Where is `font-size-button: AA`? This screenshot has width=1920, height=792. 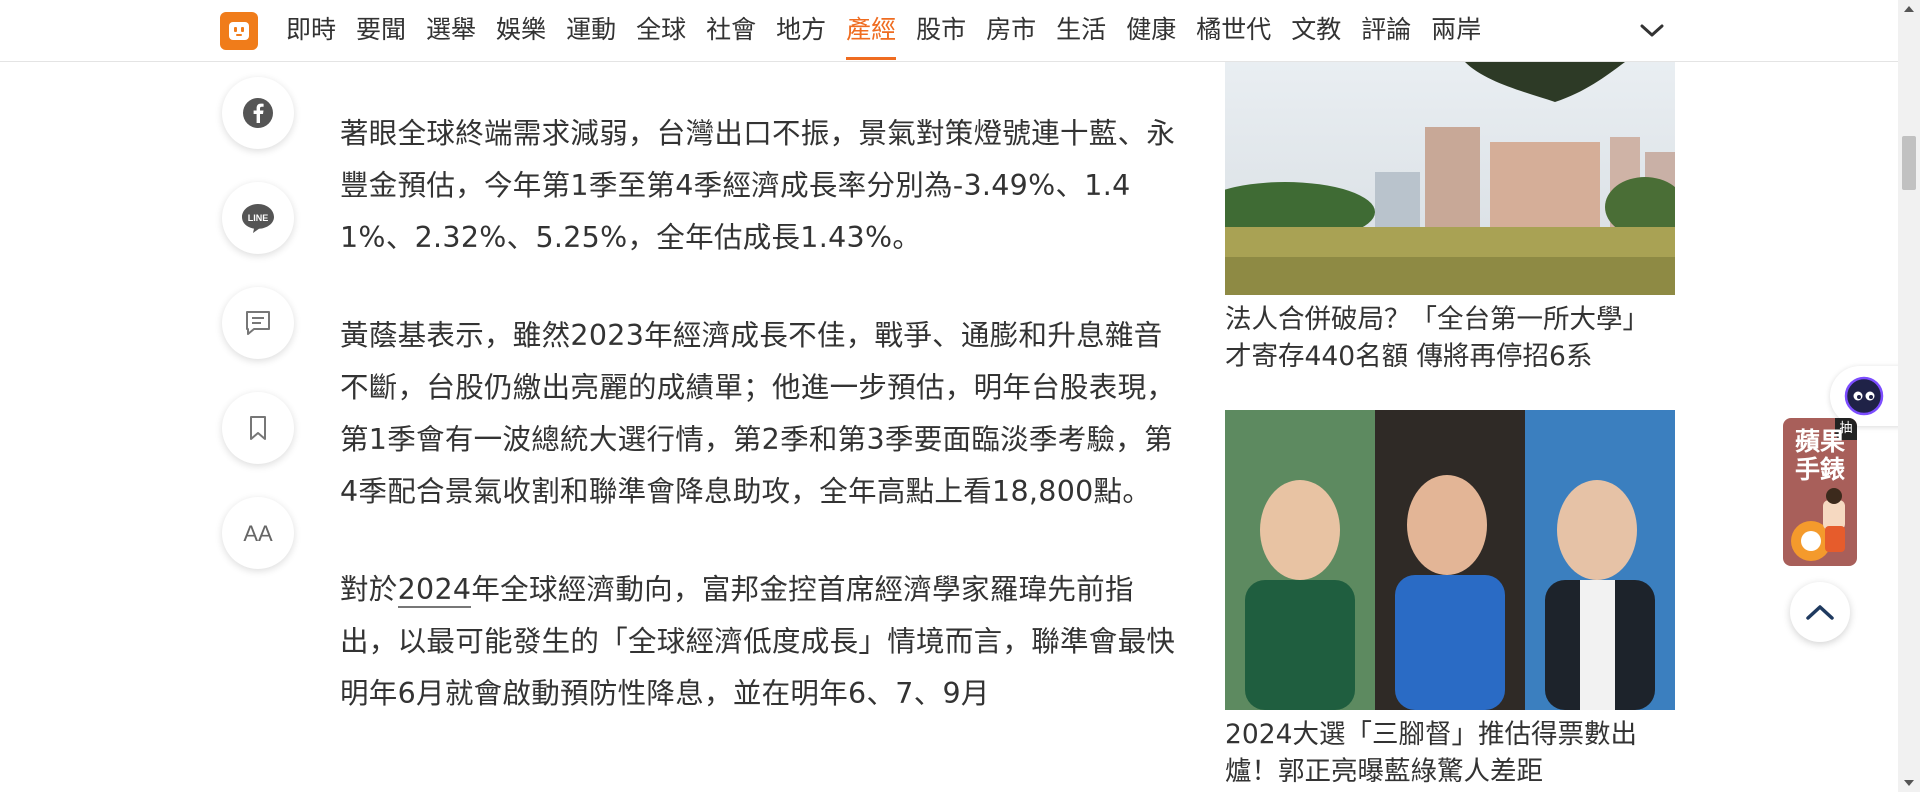 font-size-button: AA is located at coordinates (258, 533).